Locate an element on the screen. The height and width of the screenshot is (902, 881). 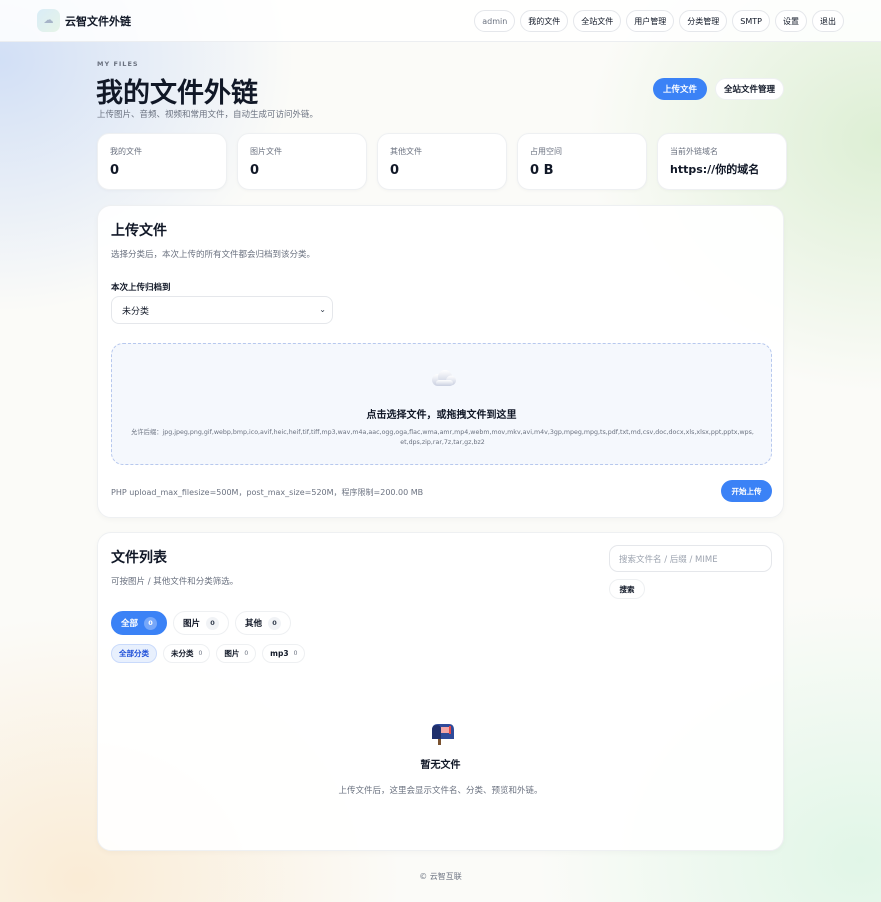
tab-label: 图片 is located at coordinates (192, 624).